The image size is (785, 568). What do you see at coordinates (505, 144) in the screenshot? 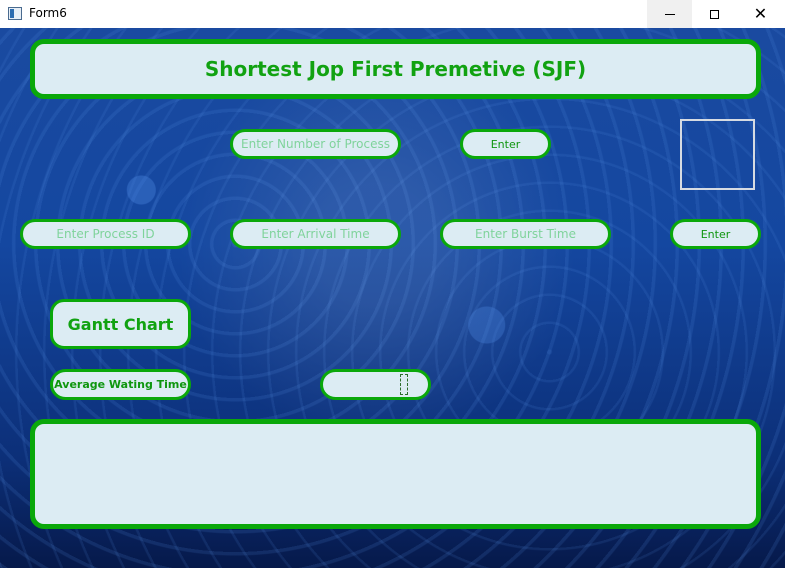
I see `enter-process-count-button: Enter` at bounding box center [505, 144].